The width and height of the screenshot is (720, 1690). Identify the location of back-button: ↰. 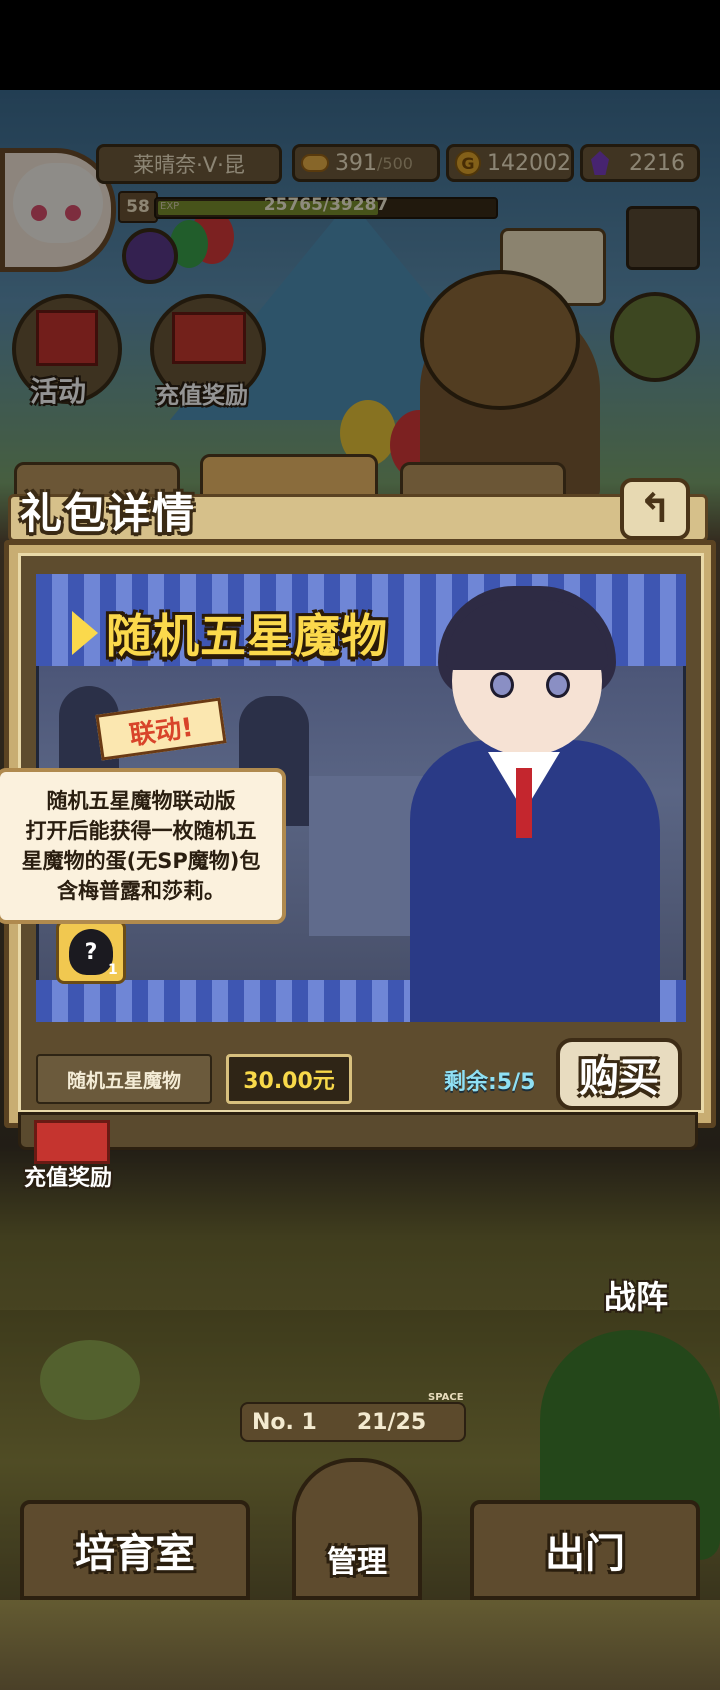
(655, 509).